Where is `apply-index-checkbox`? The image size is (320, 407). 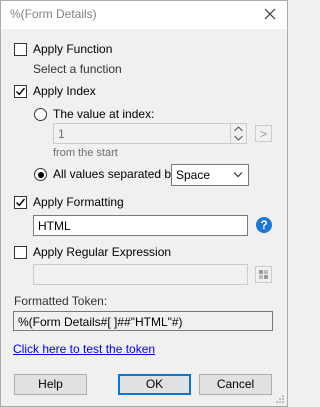 apply-index-checkbox is located at coordinates (20, 91).